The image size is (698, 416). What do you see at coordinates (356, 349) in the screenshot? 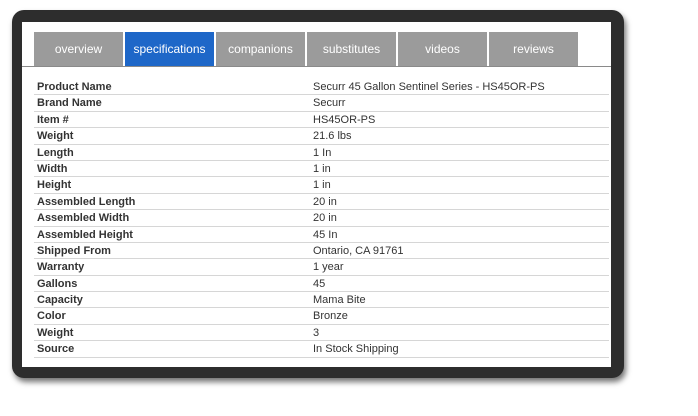
I see `spec-value: In Stock Shipping` at bounding box center [356, 349].